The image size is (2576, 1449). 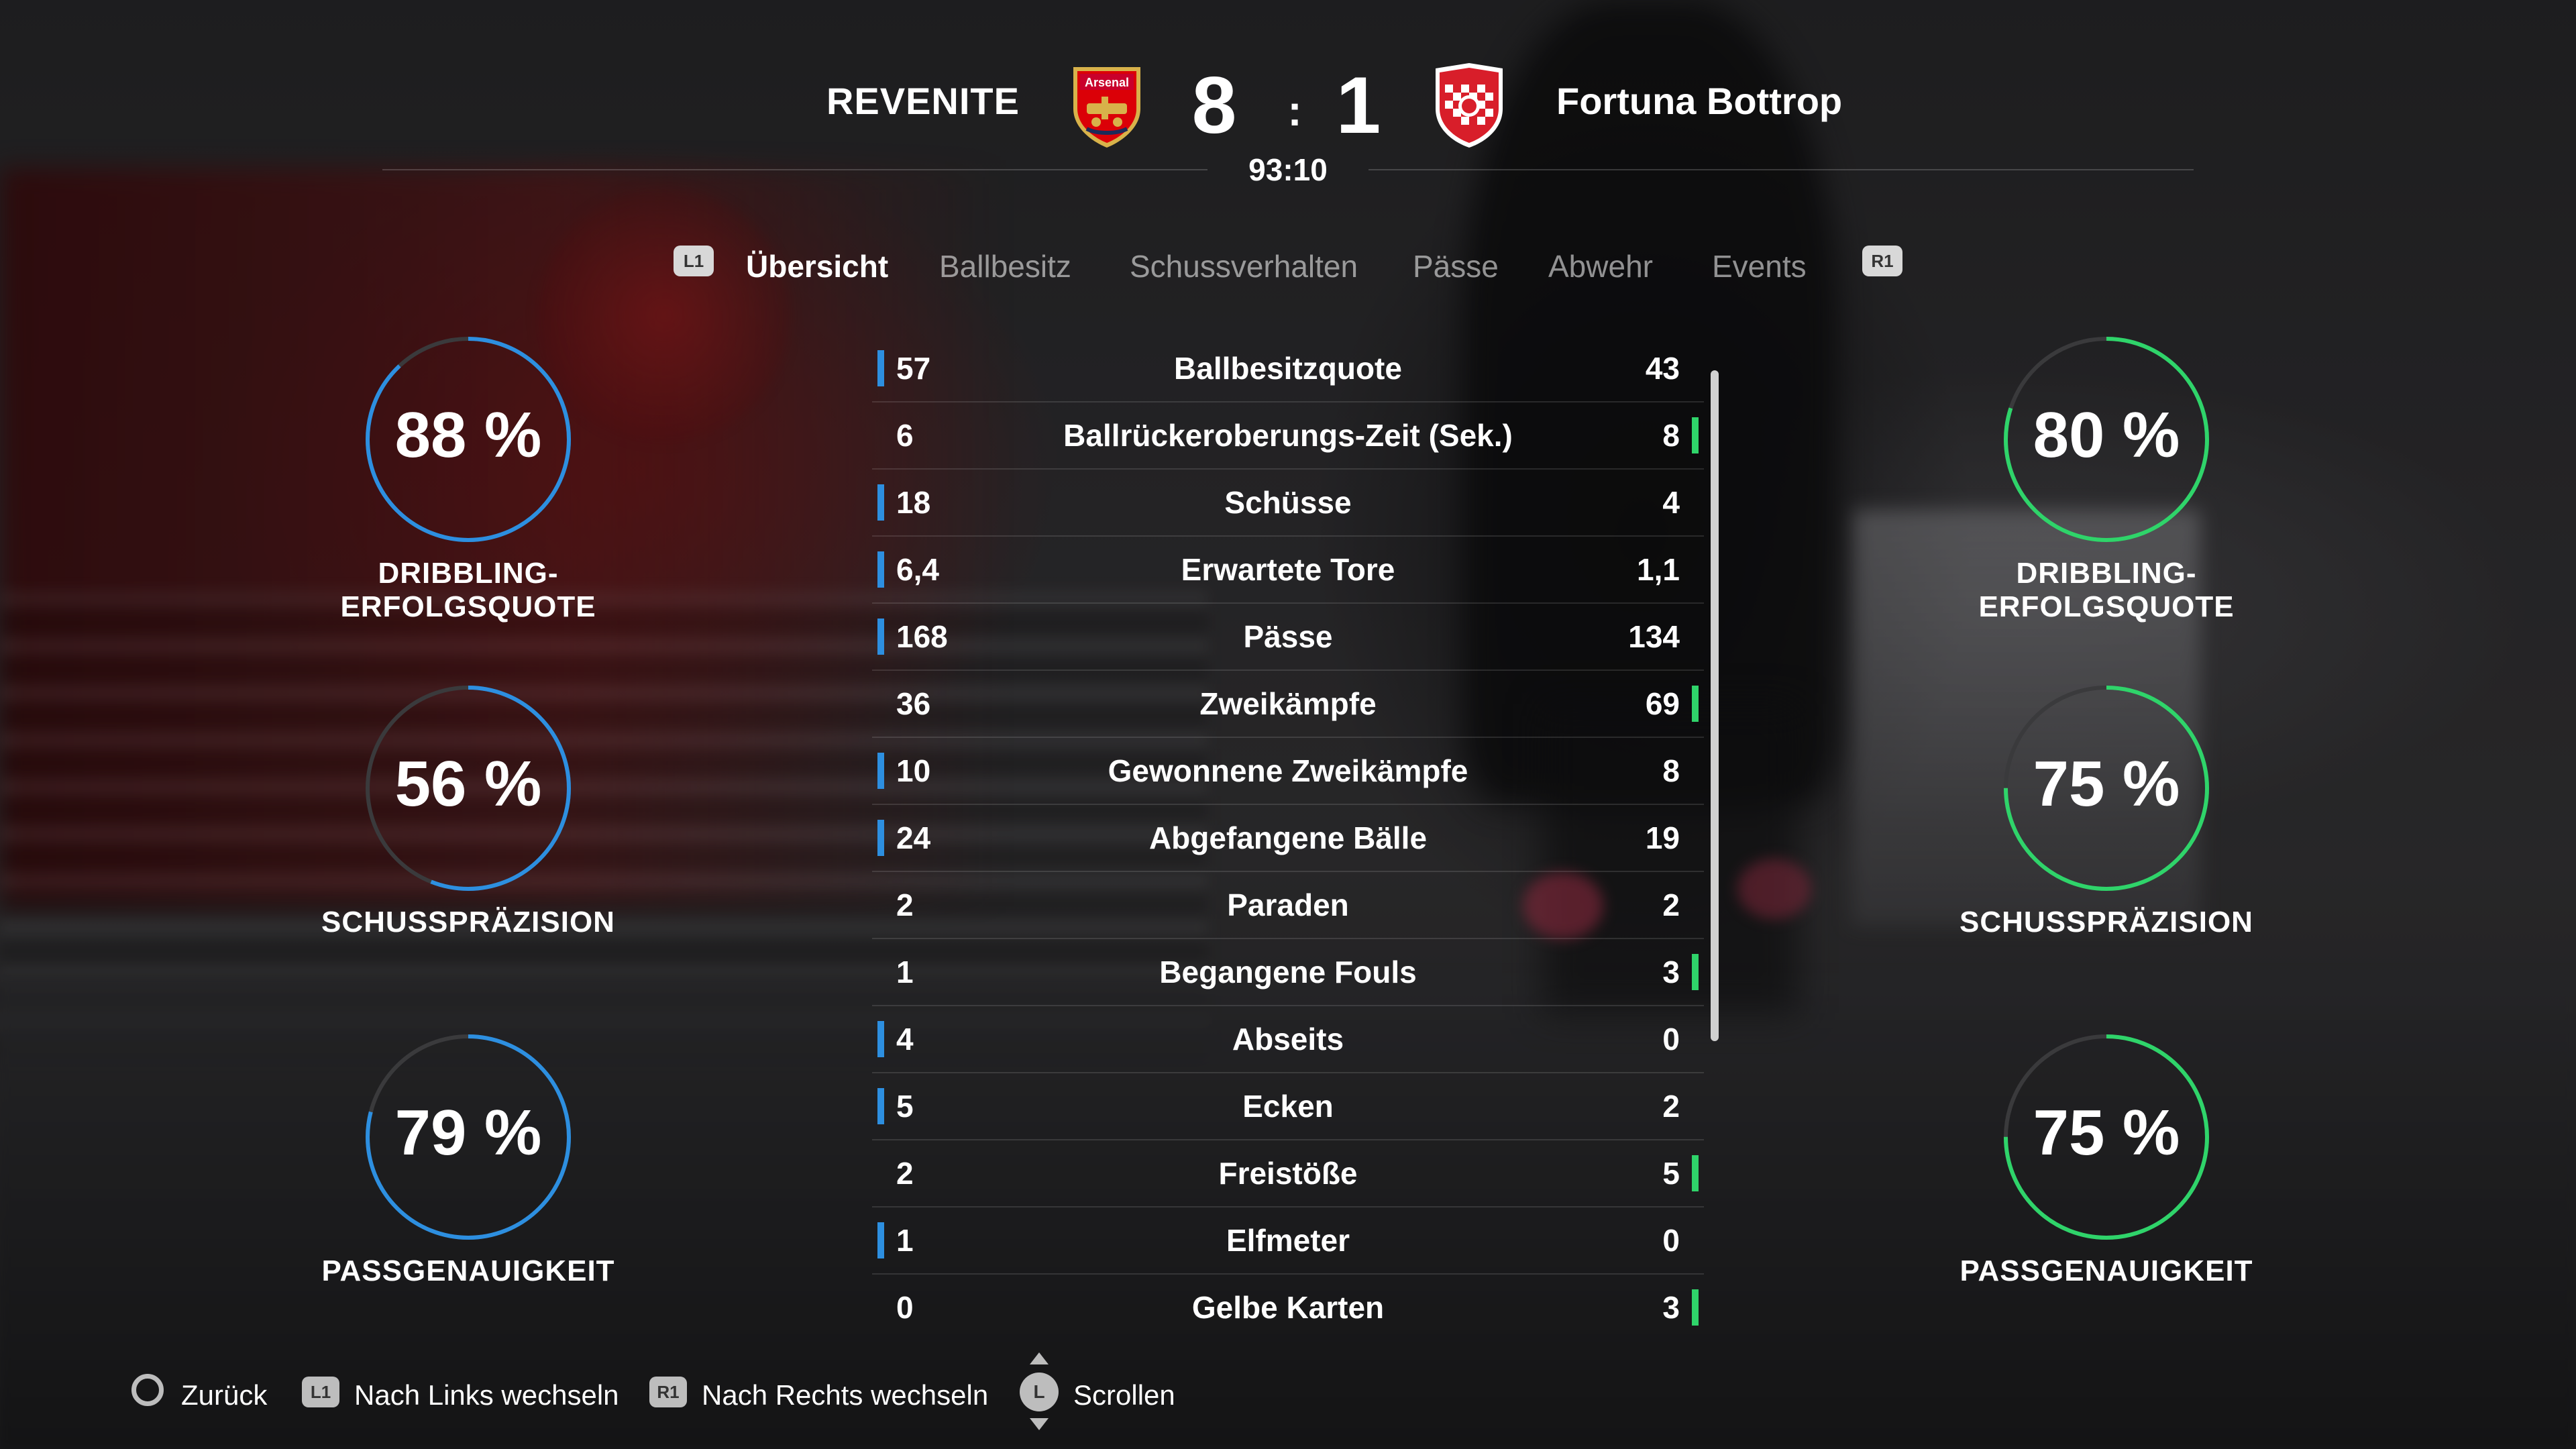 I want to click on stat-name: Gewonnene Zweikämpfe, so click(x=1288, y=770).